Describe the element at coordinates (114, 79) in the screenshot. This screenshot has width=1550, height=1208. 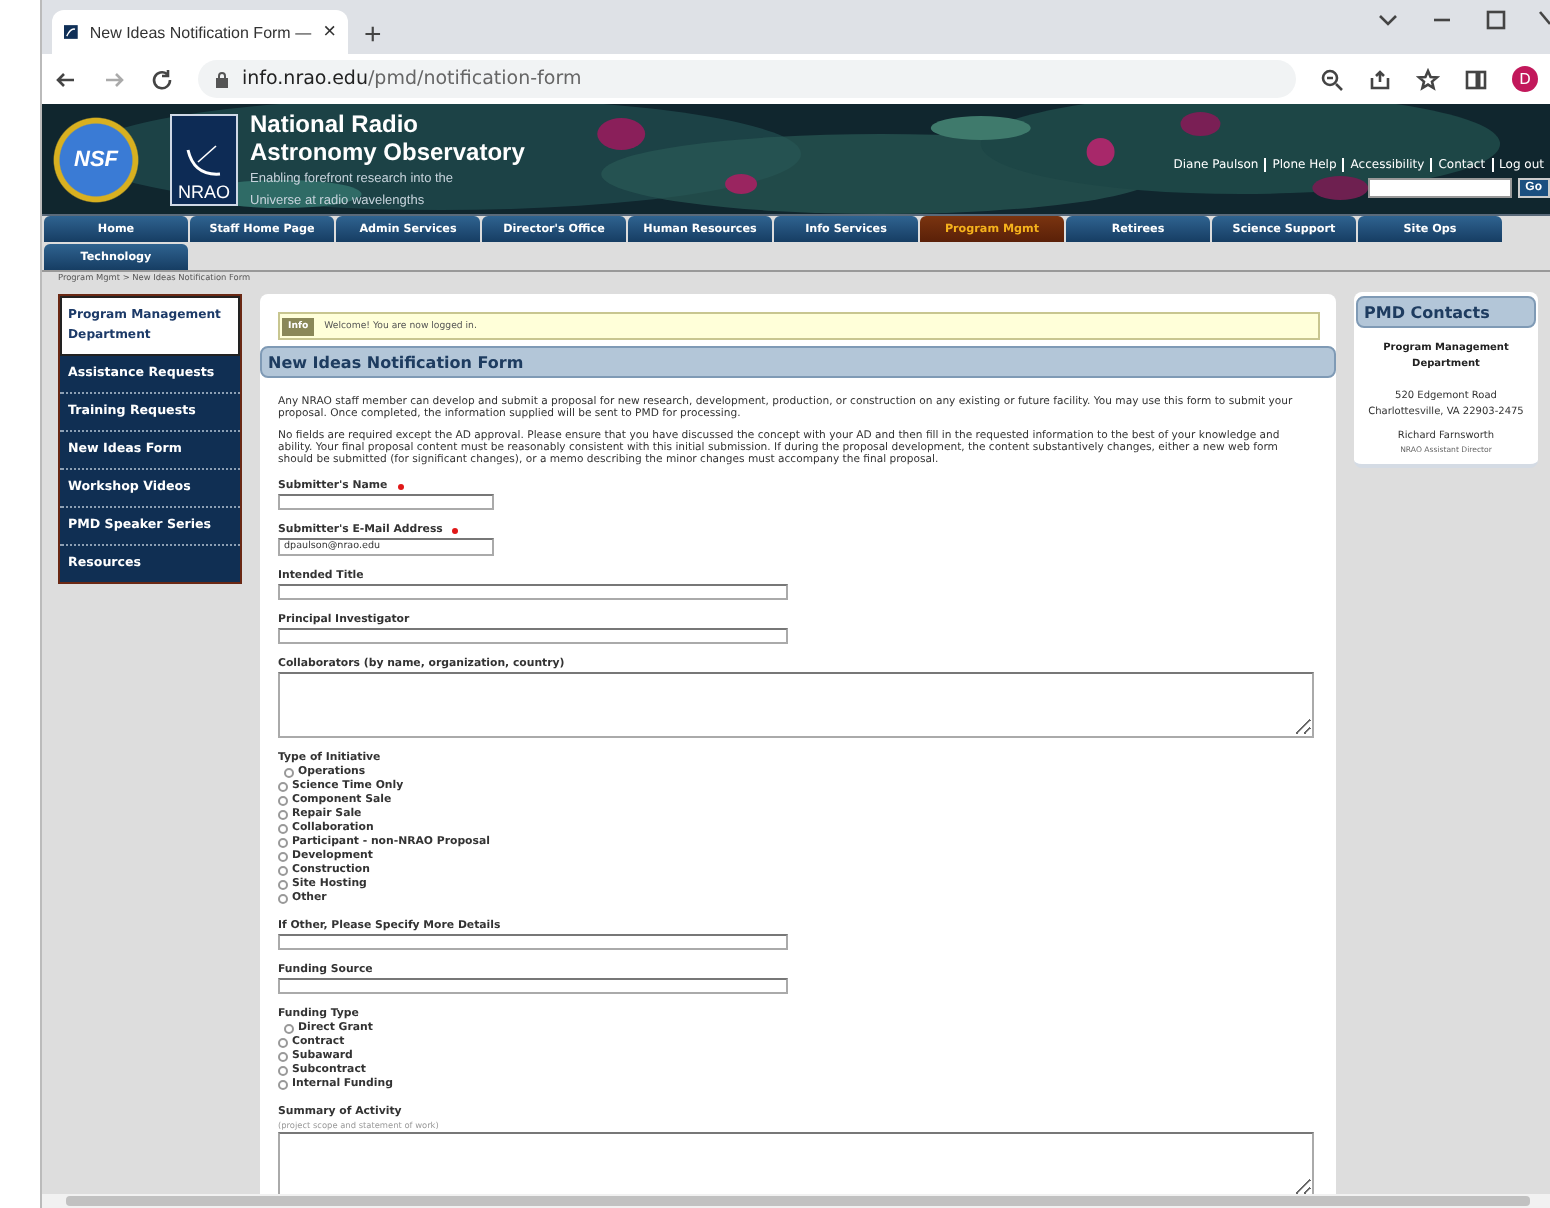
I see `forward-icon` at that location.